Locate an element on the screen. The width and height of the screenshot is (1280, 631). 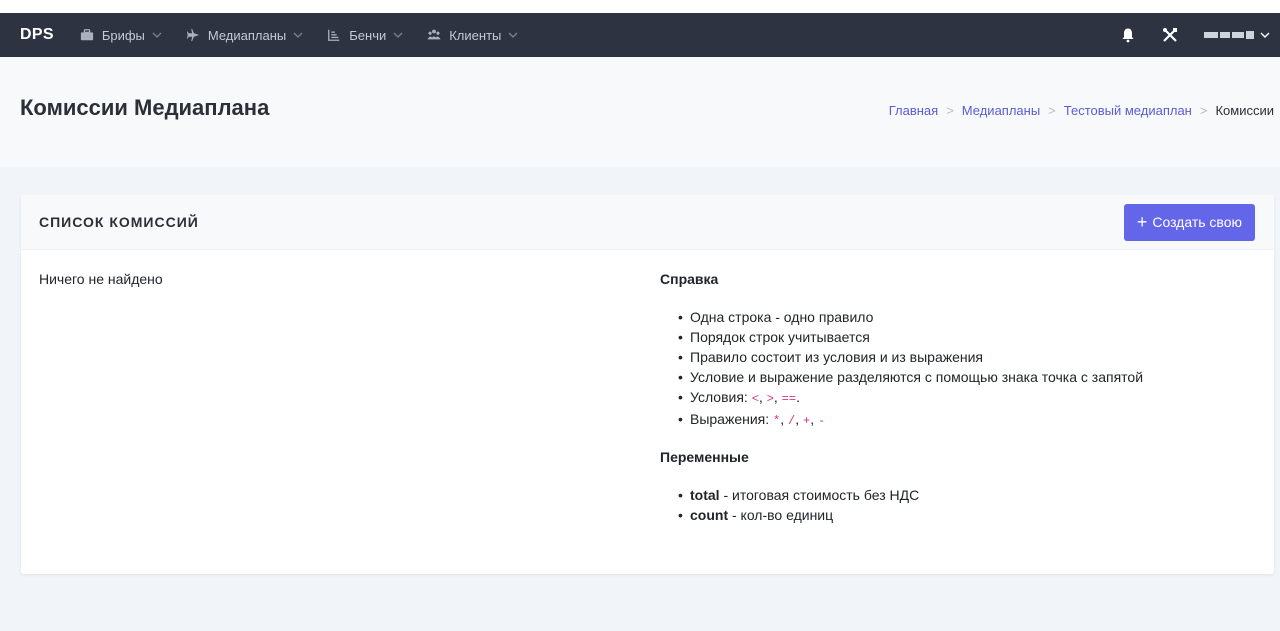
nav-item-benches: Бенчи is located at coordinates (365, 35).